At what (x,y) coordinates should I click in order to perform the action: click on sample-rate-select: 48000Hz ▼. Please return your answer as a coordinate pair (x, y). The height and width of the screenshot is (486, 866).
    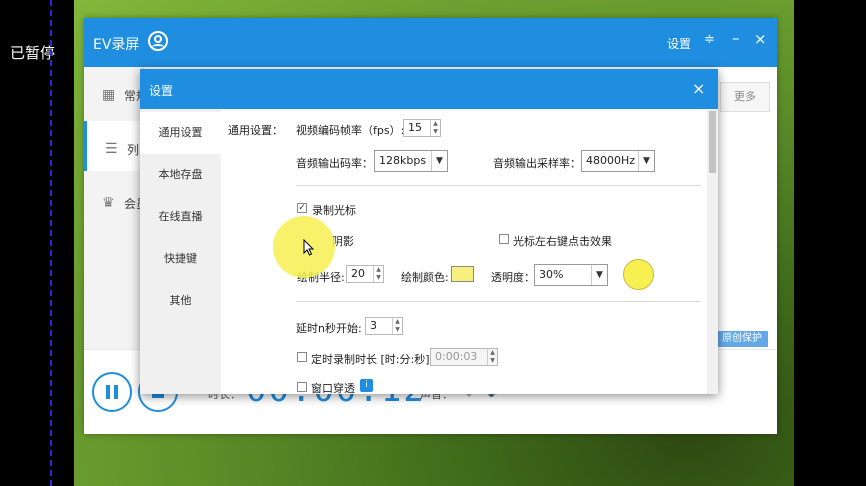
    Looking at the image, I should click on (618, 161).